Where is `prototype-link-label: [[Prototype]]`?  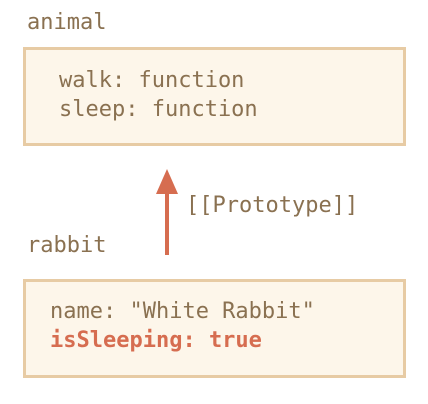 prototype-link-label: [[Prototype]] is located at coordinates (272, 205).